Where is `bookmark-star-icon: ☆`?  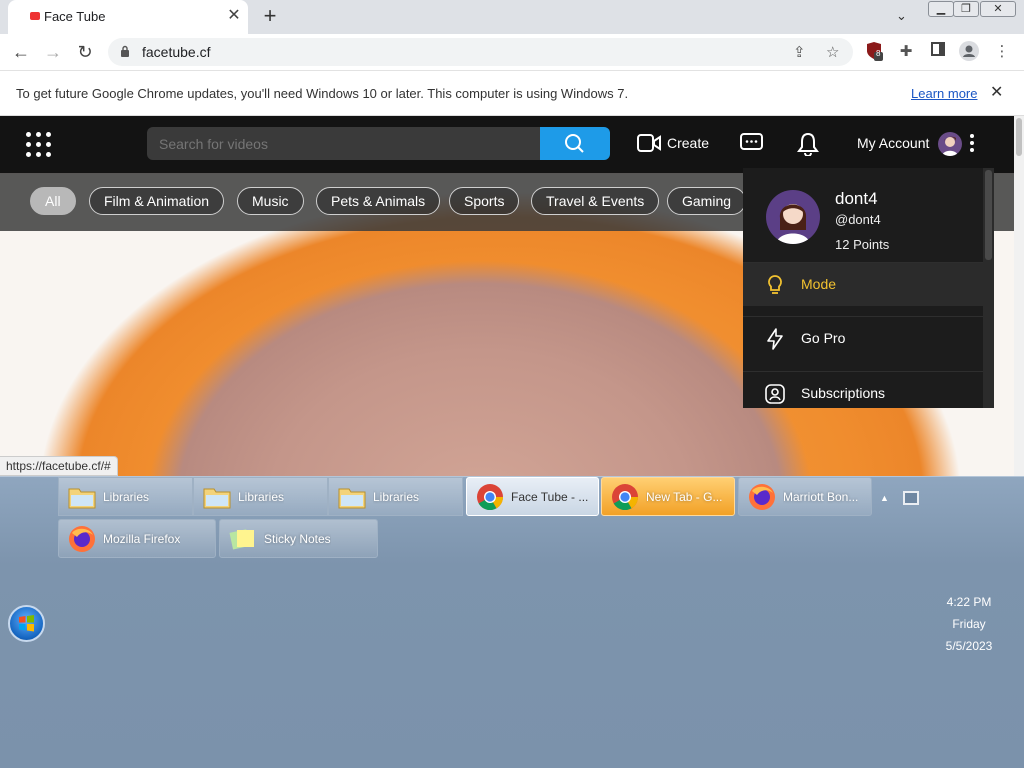
bookmark-star-icon: ☆ is located at coordinates (832, 52).